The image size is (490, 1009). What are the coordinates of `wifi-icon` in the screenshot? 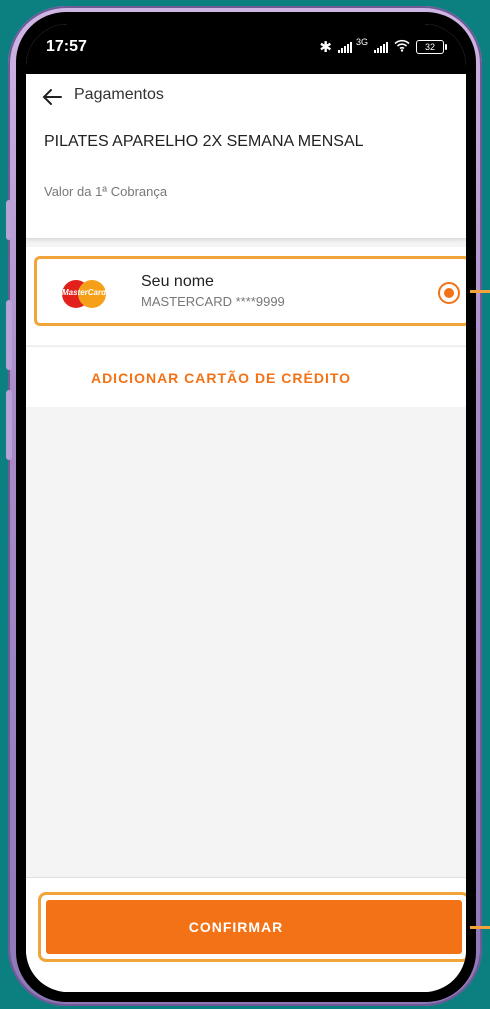 It's located at (402, 47).